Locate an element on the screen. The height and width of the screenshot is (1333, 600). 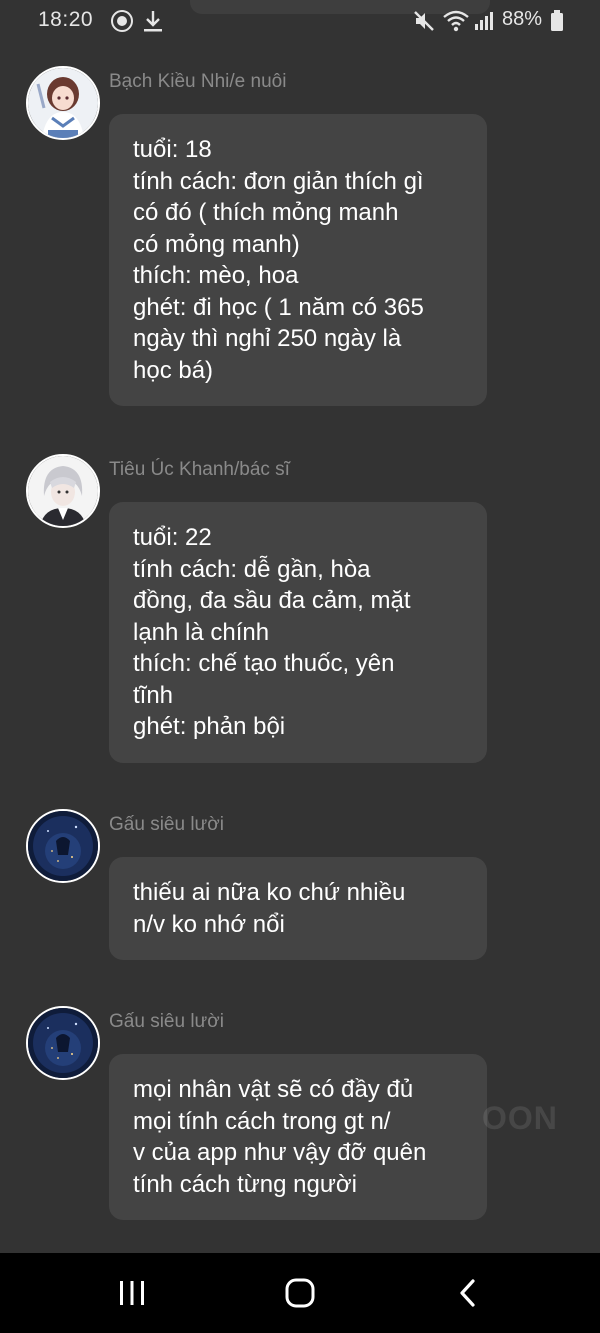
message-line: mọi tính cách trong gt n/ is located at coordinates (262, 1121).